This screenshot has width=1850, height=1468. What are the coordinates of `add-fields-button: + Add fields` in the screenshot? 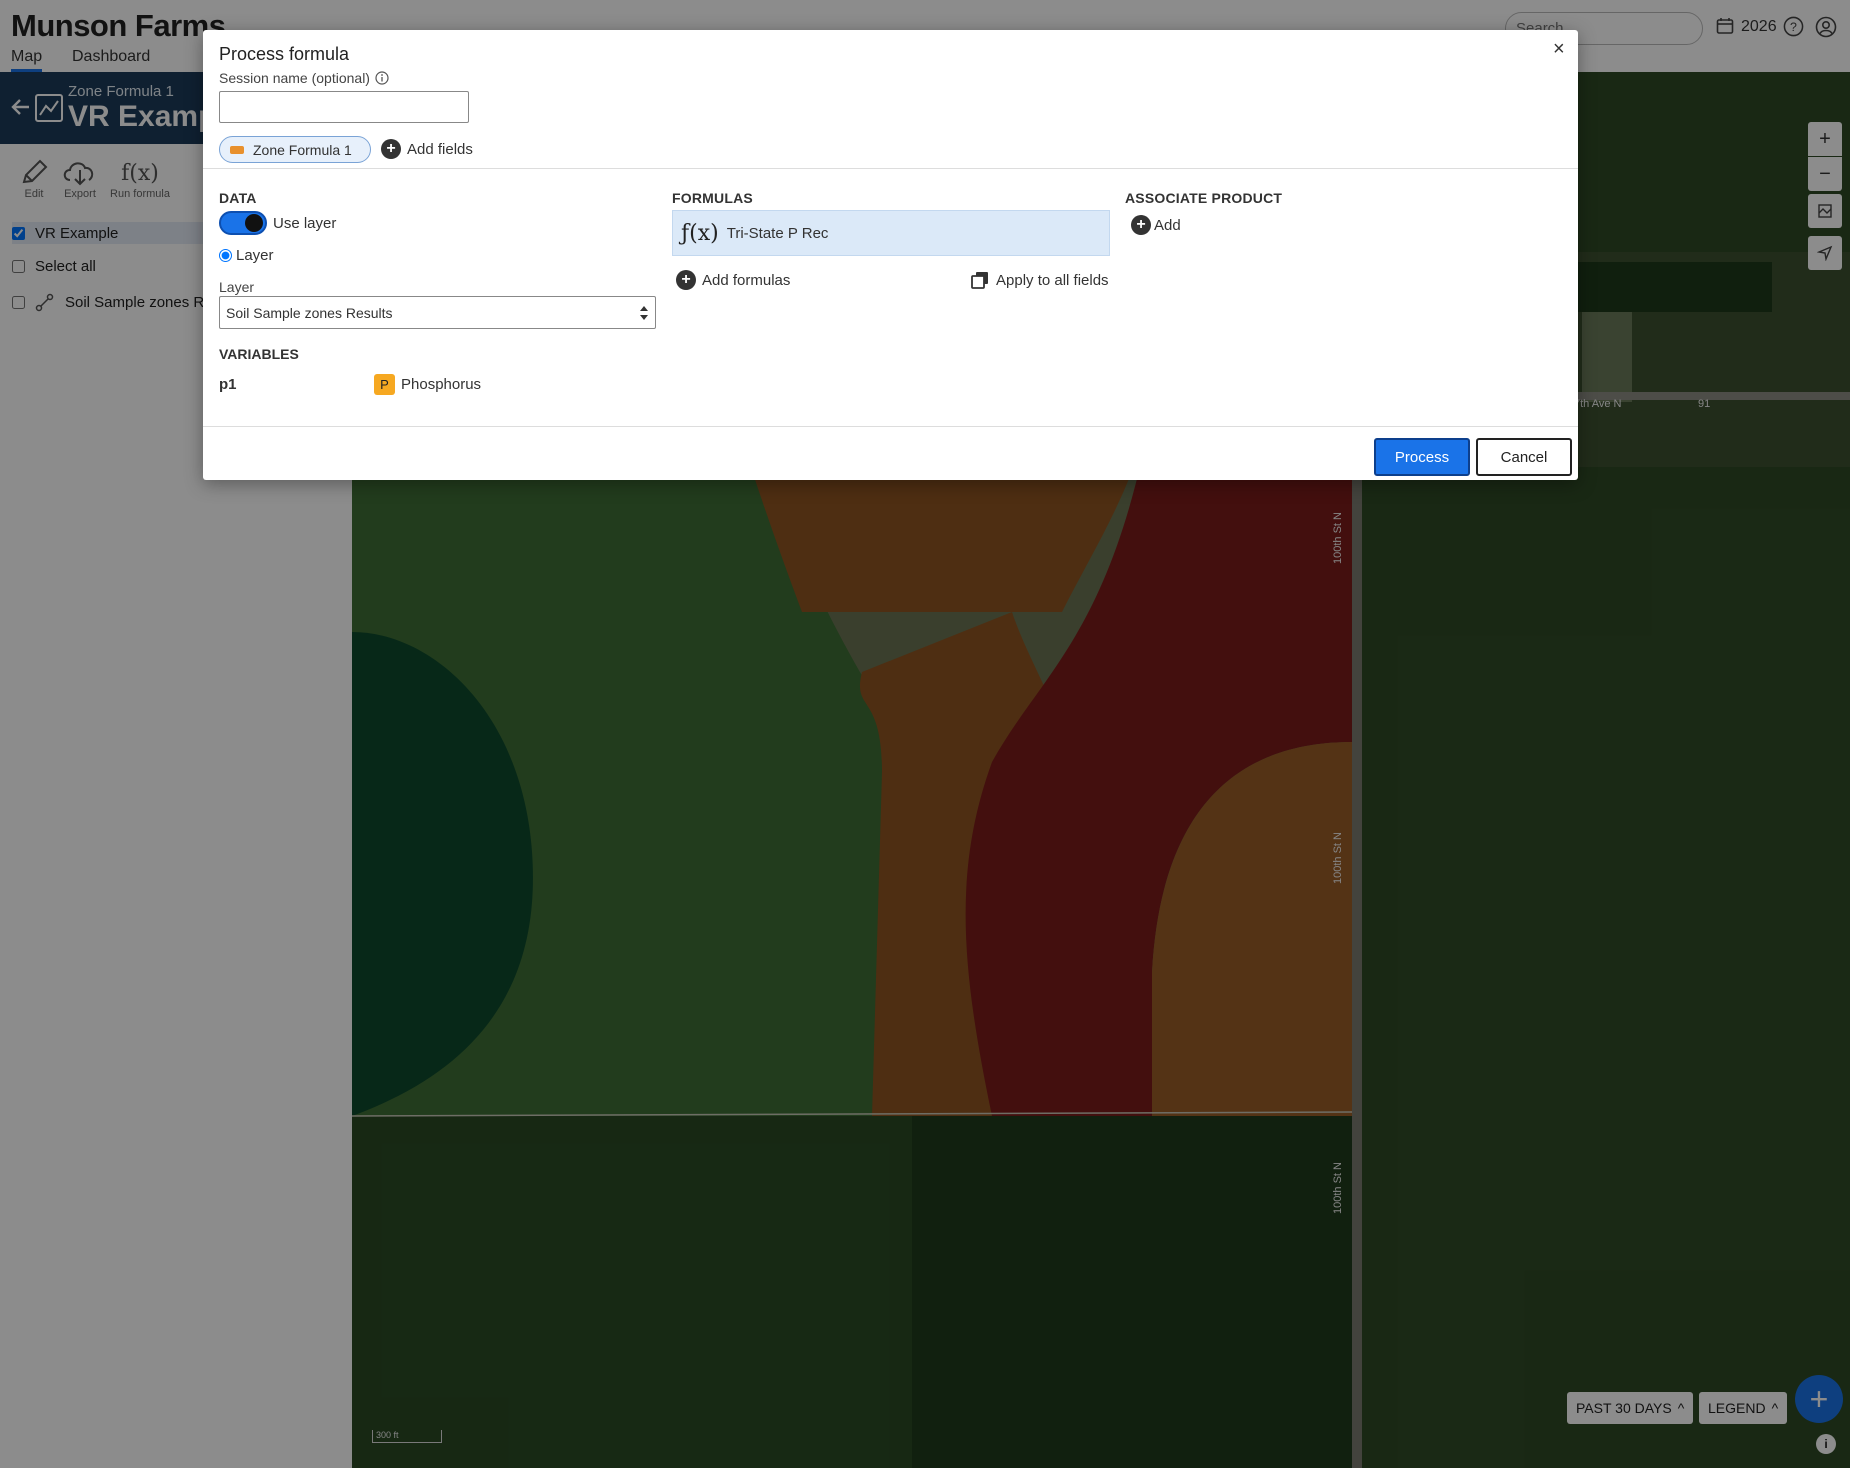 It's located at (427, 149).